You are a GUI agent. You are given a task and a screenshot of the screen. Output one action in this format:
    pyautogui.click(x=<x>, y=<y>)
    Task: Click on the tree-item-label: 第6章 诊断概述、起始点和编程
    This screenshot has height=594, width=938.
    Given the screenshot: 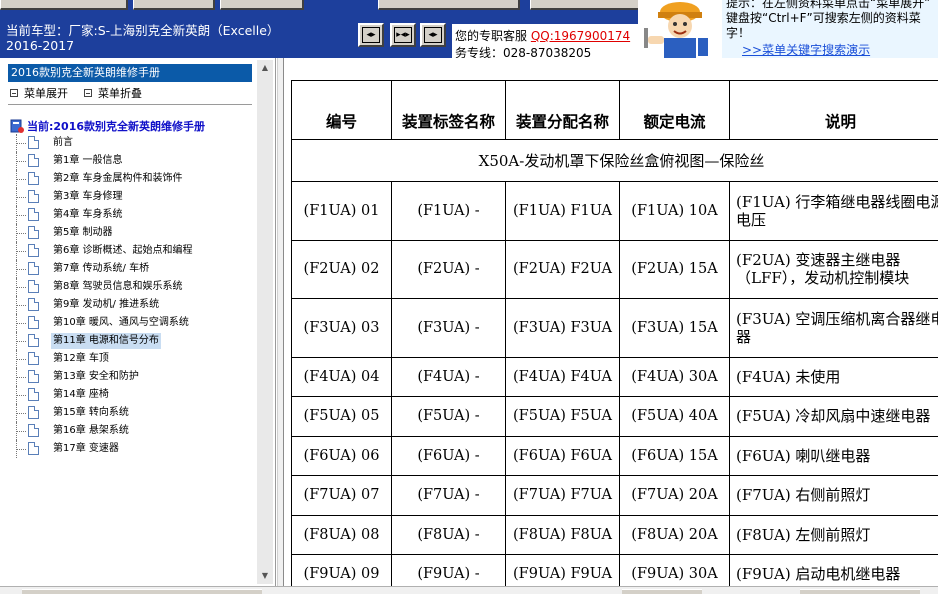 What is the action you would take?
    pyautogui.click(x=123, y=250)
    